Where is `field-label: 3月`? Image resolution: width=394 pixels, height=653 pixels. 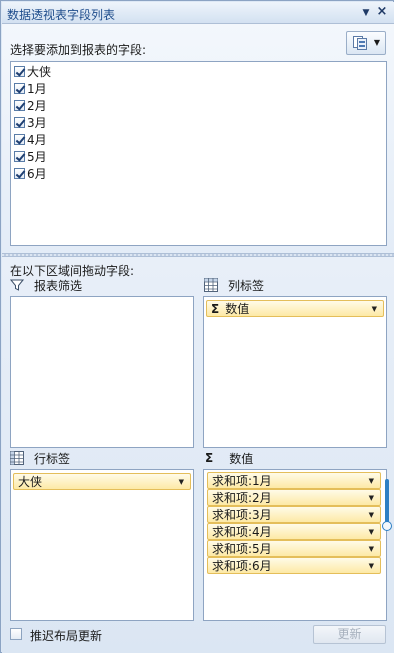 field-label: 3月 is located at coordinates (37, 122).